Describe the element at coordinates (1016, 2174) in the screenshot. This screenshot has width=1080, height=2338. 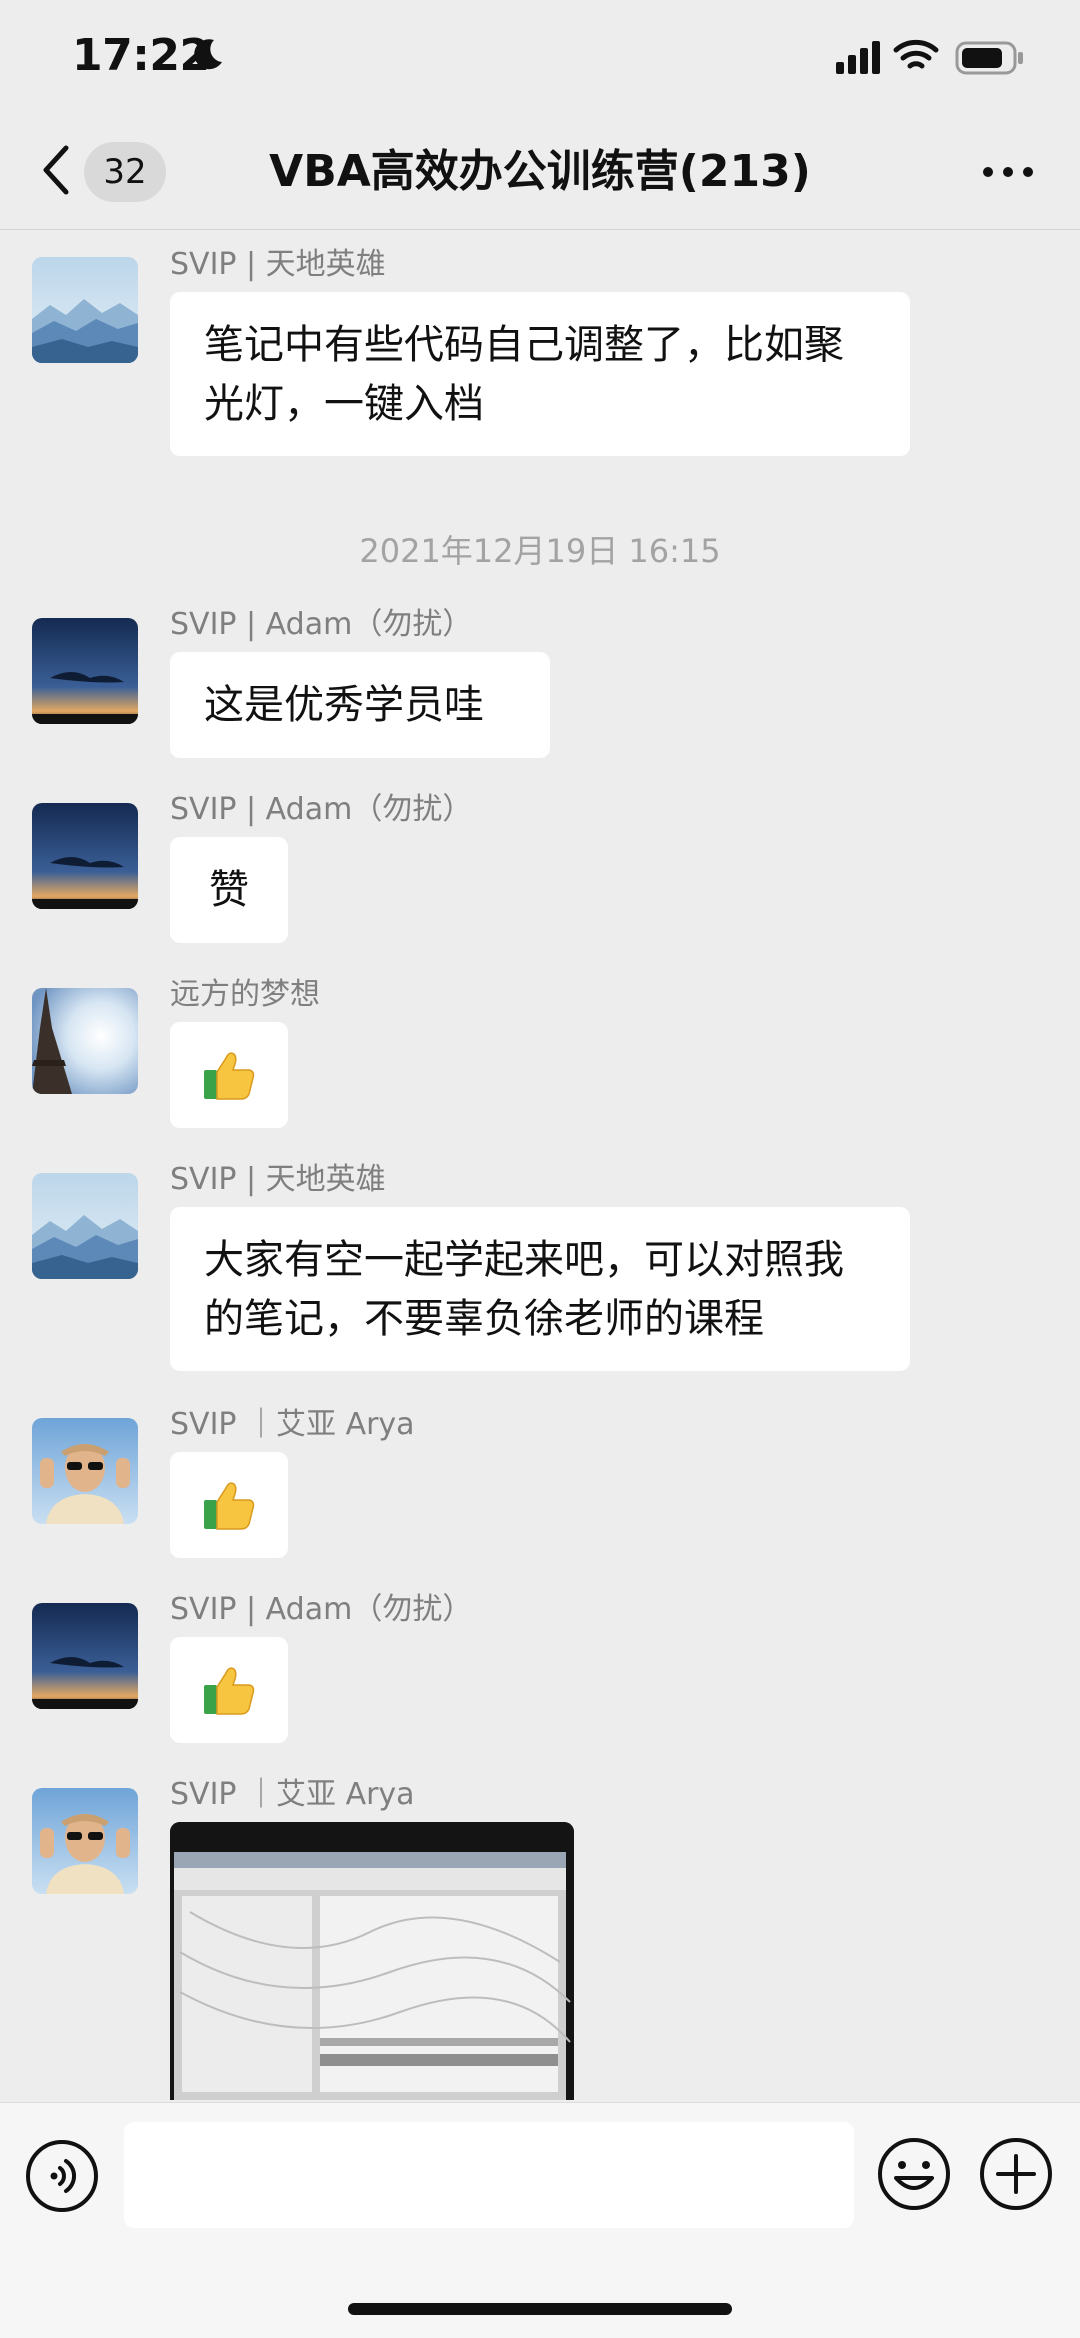
I see `plus-icon` at that location.